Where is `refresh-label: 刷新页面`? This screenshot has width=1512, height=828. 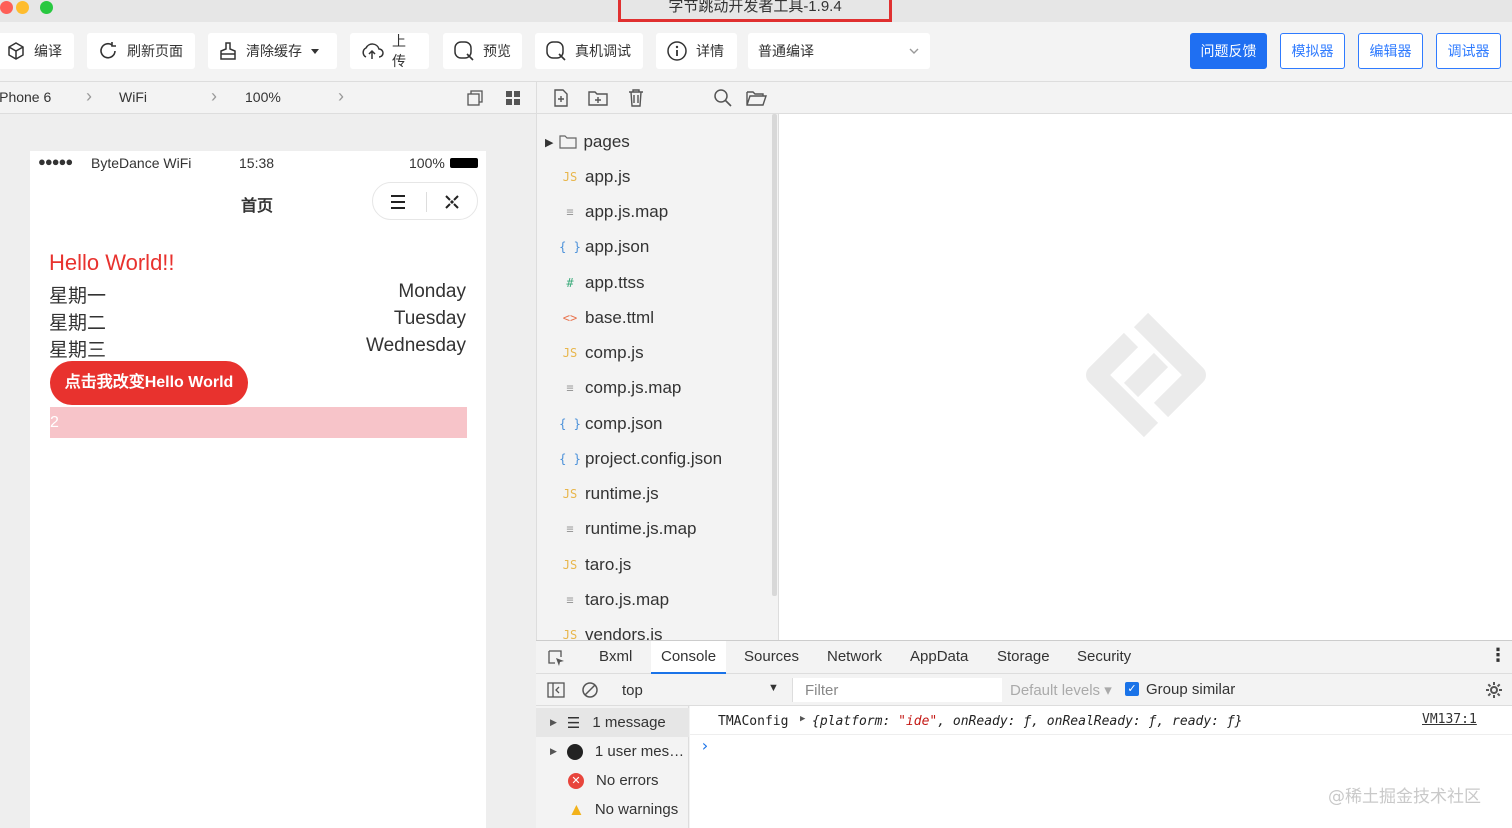 refresh-label: 刷新页面 is located at coordinates (155, 51).